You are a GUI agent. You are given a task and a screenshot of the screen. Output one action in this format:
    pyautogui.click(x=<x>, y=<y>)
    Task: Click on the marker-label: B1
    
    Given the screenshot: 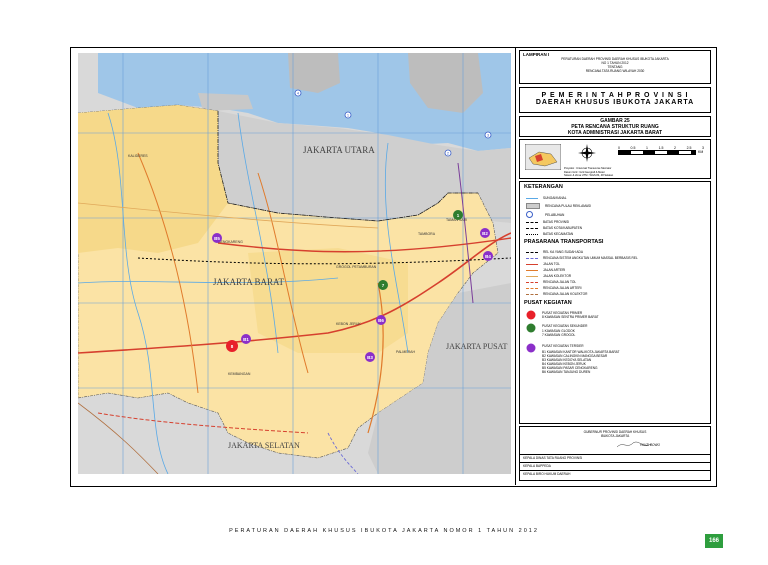 What is the action you would take?
    pyautogui.click(x=246, y=339)
    